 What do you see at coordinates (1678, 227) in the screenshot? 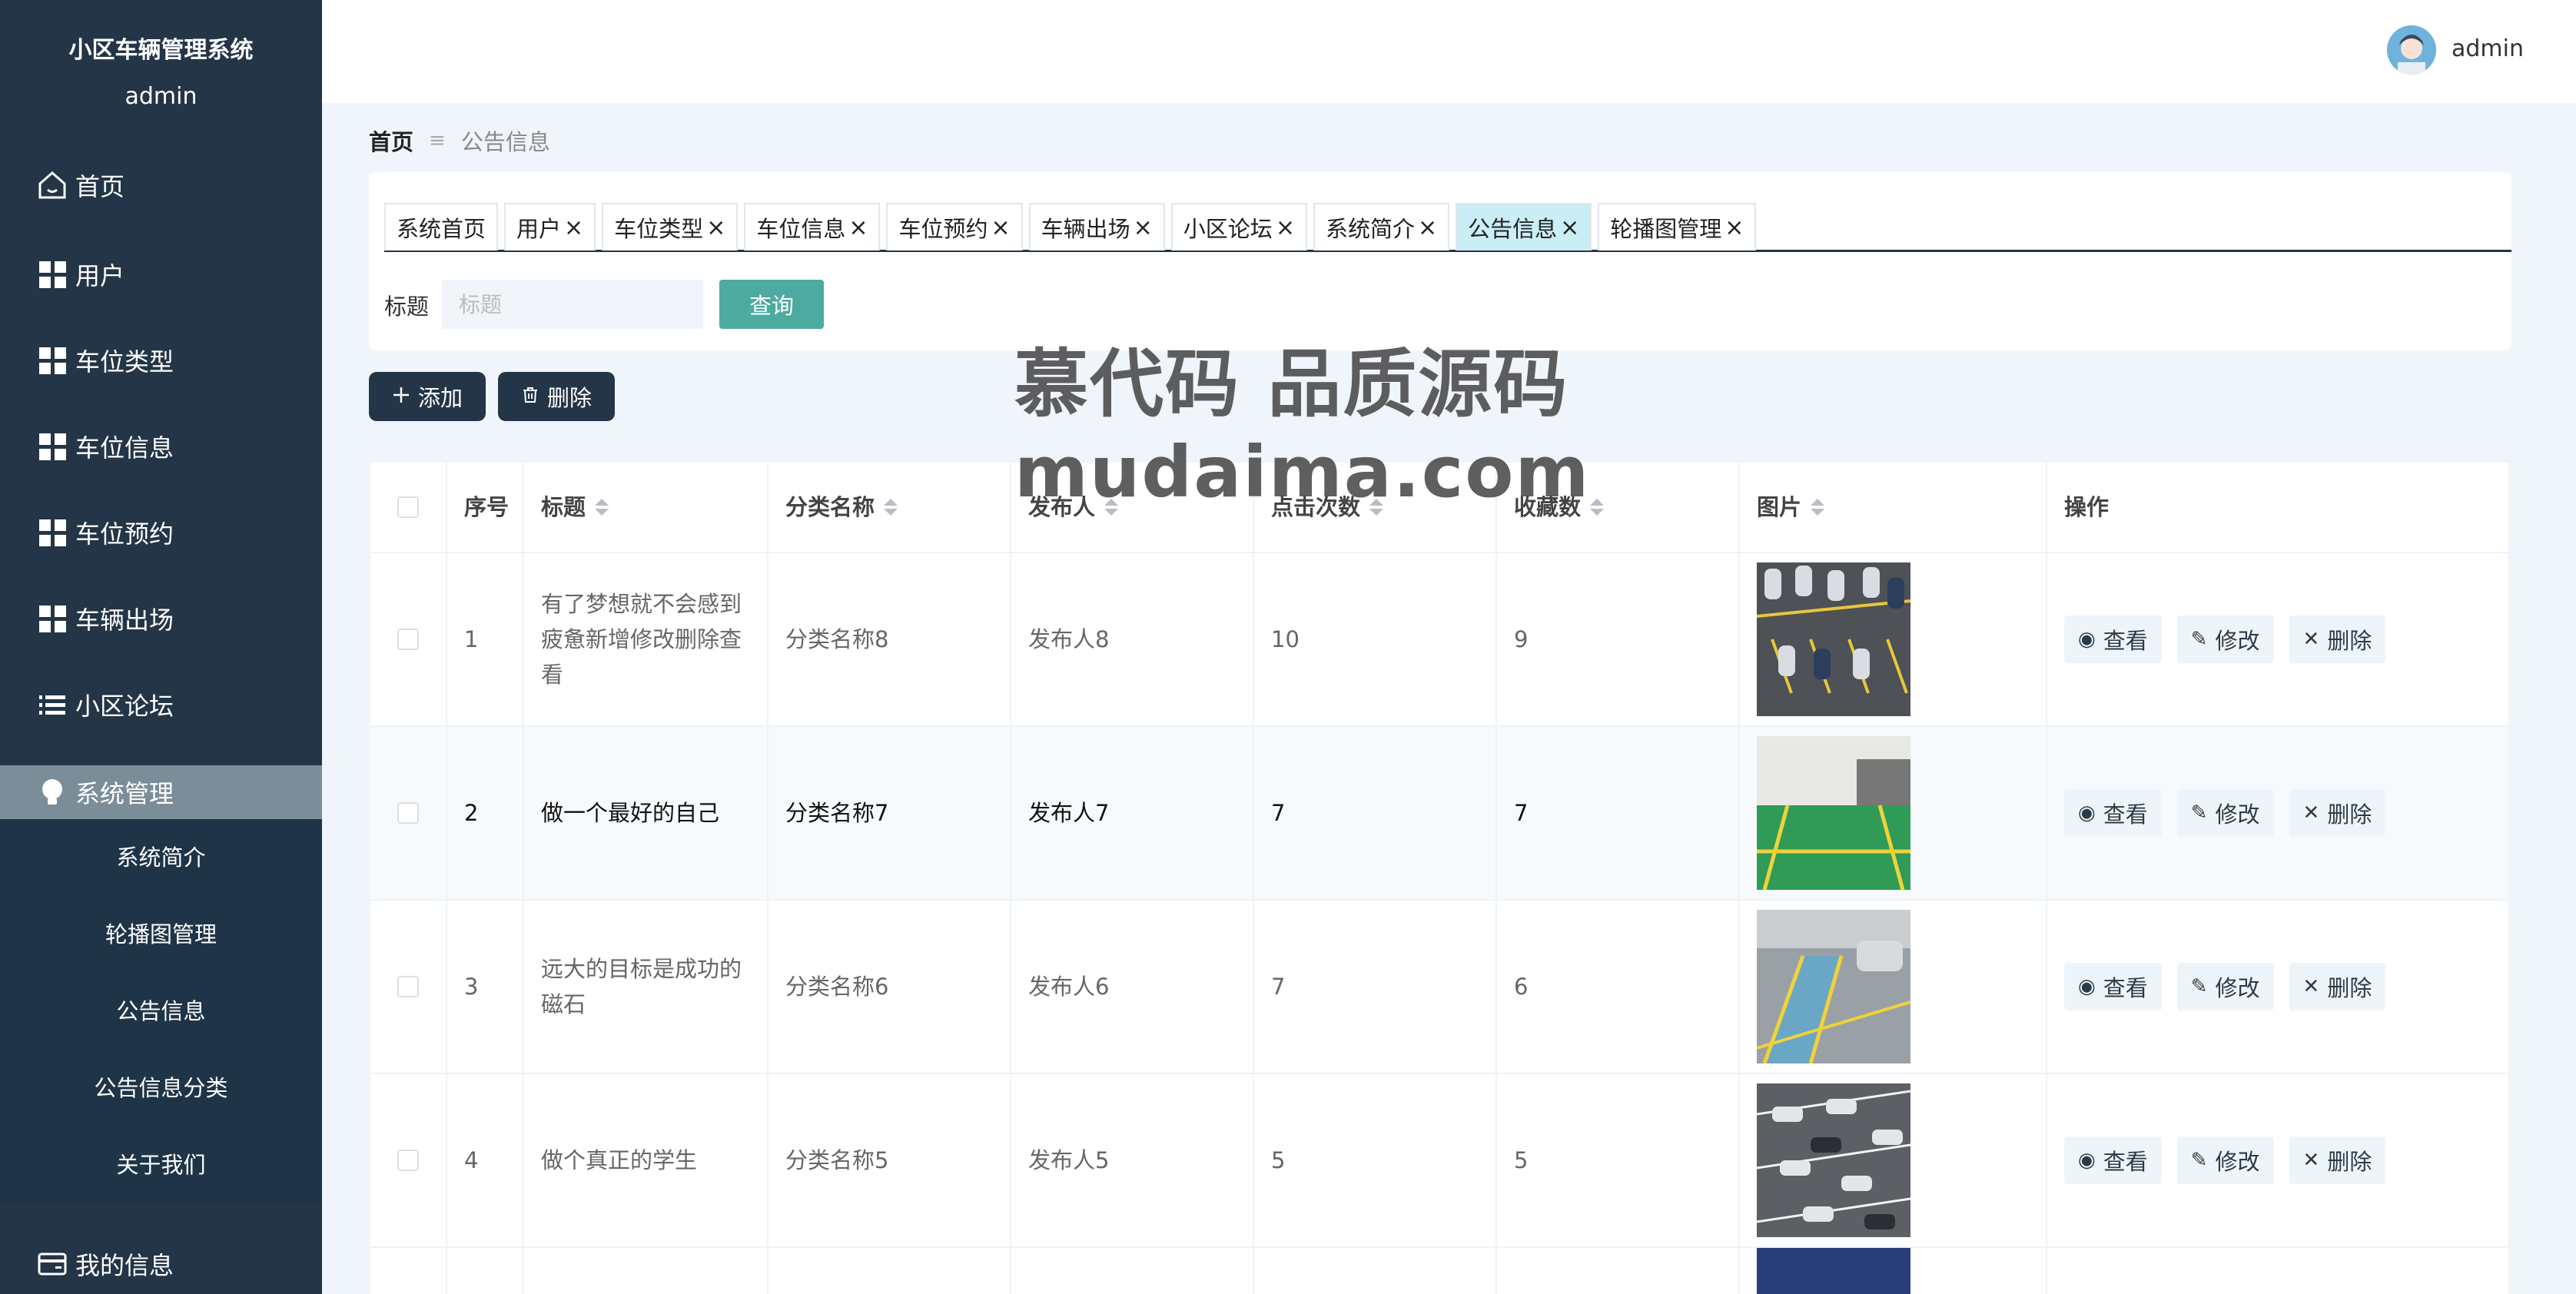
I see `tab-carousel: 轮播图管理 ×` at bounding box center [1678, 227].